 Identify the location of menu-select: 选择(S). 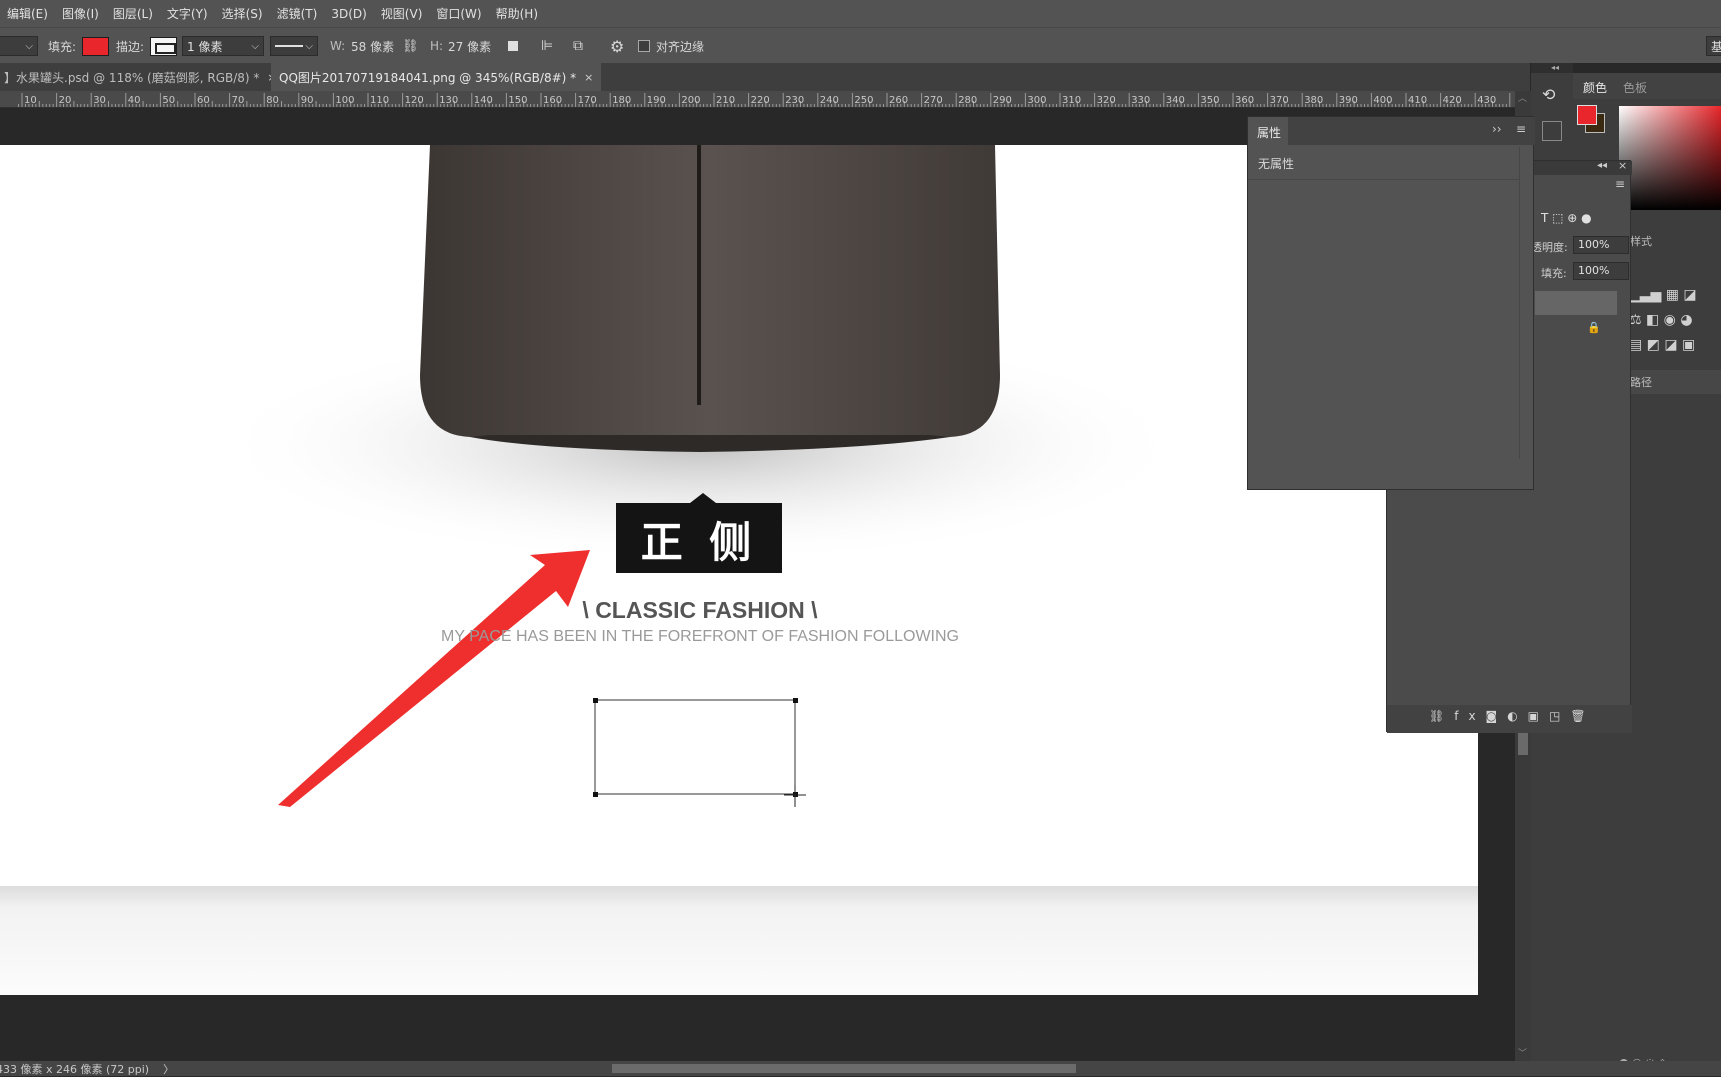
(242, 13).